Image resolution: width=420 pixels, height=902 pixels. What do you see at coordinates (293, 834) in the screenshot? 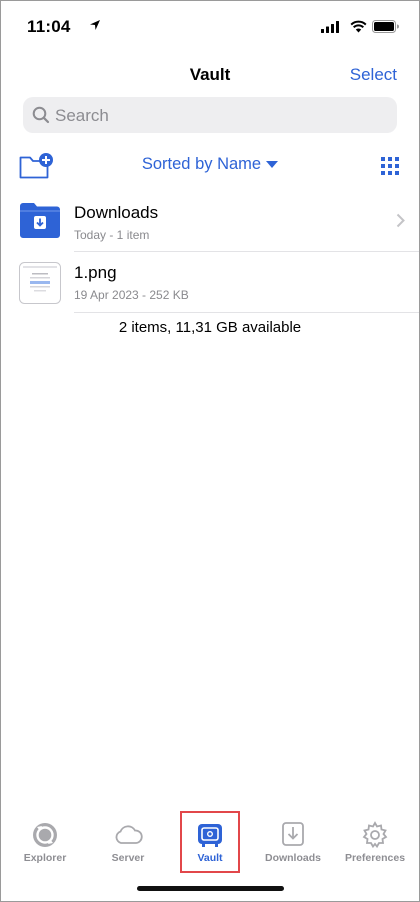
I see `download-icon` at bounding box center [293, 834].